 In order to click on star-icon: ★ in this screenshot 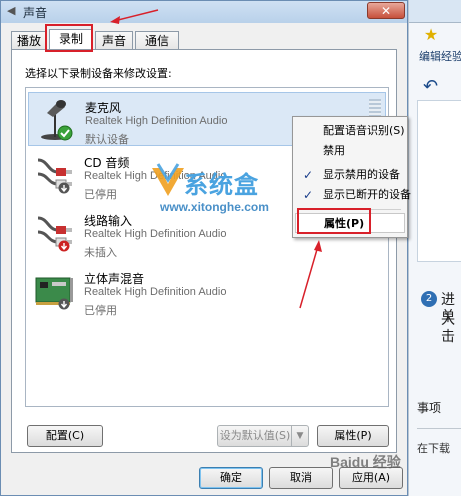, I will do `click(431, 35)`.